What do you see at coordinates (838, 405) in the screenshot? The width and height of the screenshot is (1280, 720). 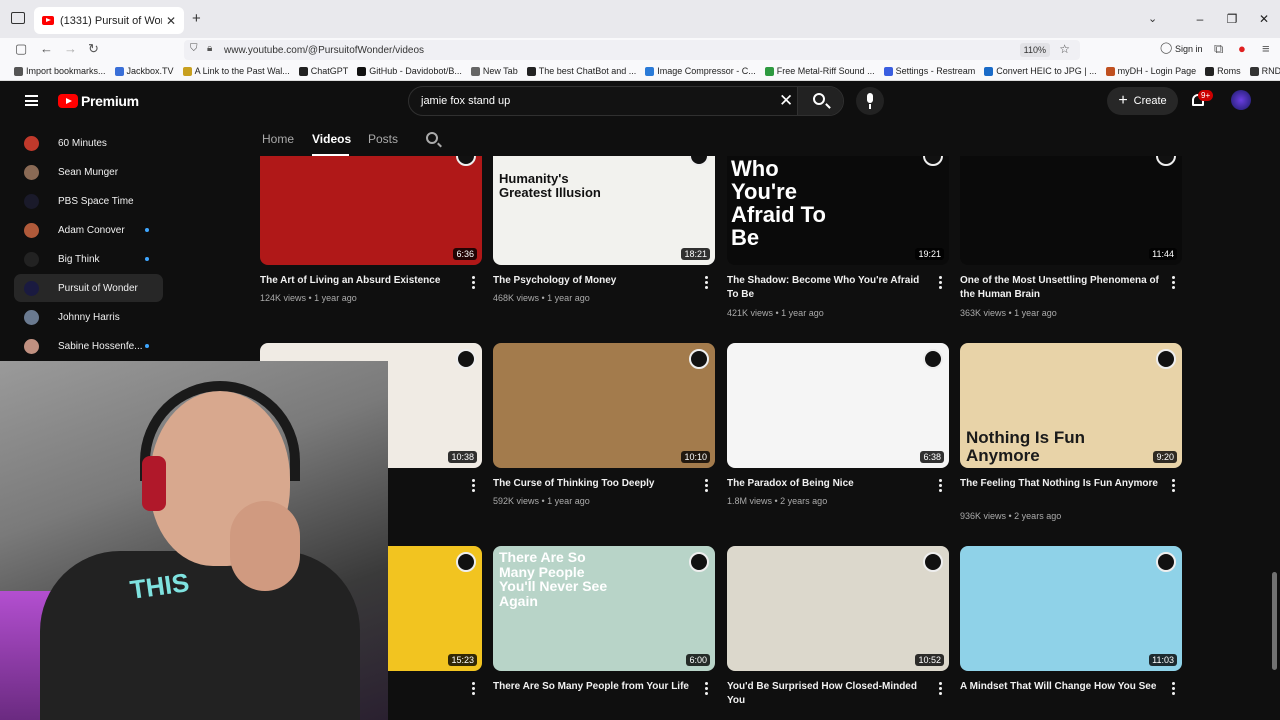 I see `video-thumbnail: 6:38` at bounding box center [838, 405].